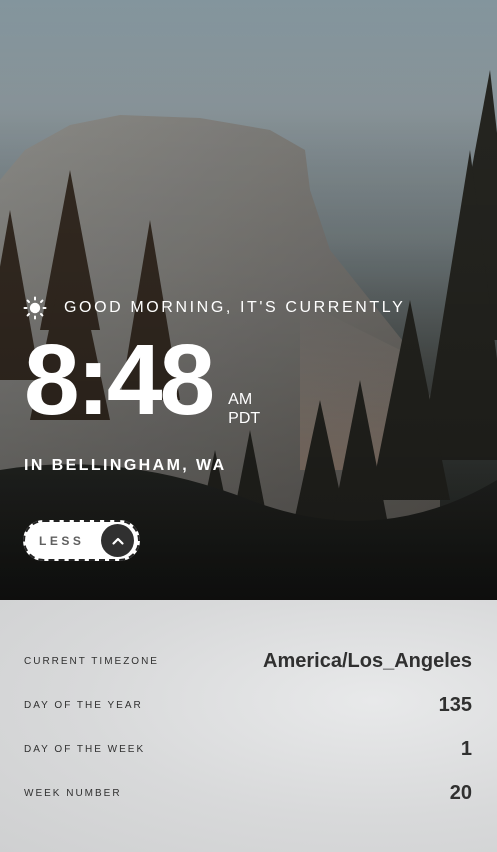 The image size is (497, 852). What do you see at coordinates (85, 749) in the screenshot?
I see `detail-label: DAY OF THE WEEK` at bounding box center [85, 749].